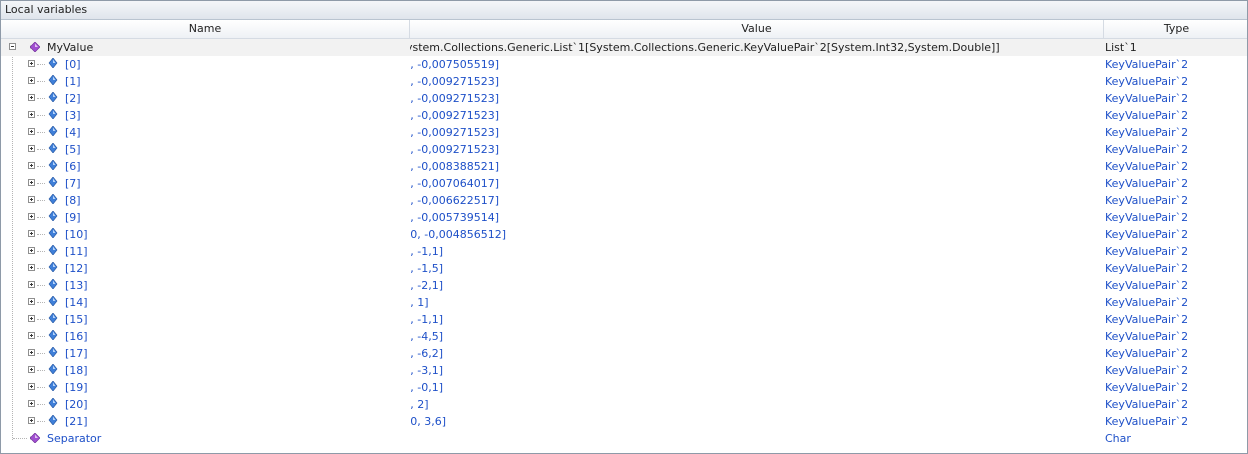 This screenshot has height=454, width=1248. What do you see at coordinates (455, 98) in the screenshot?
I see `item-value: [2, -0,009271523]` at bounding box center [455, 98].